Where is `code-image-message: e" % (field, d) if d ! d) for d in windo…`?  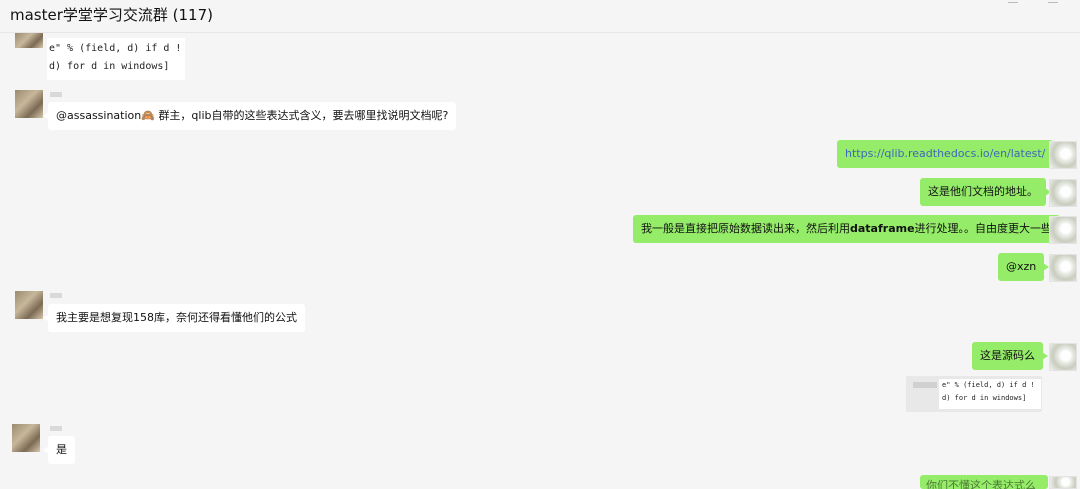
code-image-message: e" % (field, d) if d ! d) for d in windo… is located at coordinates (974, 394).